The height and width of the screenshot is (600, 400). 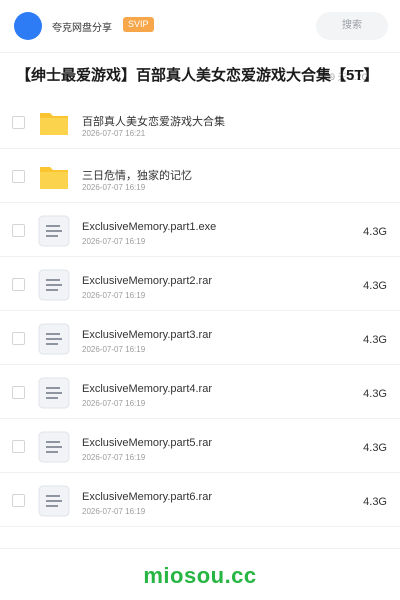 What do you see at coordinates (147, 443) in the screenshot?
I see `file-name: ExclusiveMemory.part5.rar` at bounding box center [147, 443].